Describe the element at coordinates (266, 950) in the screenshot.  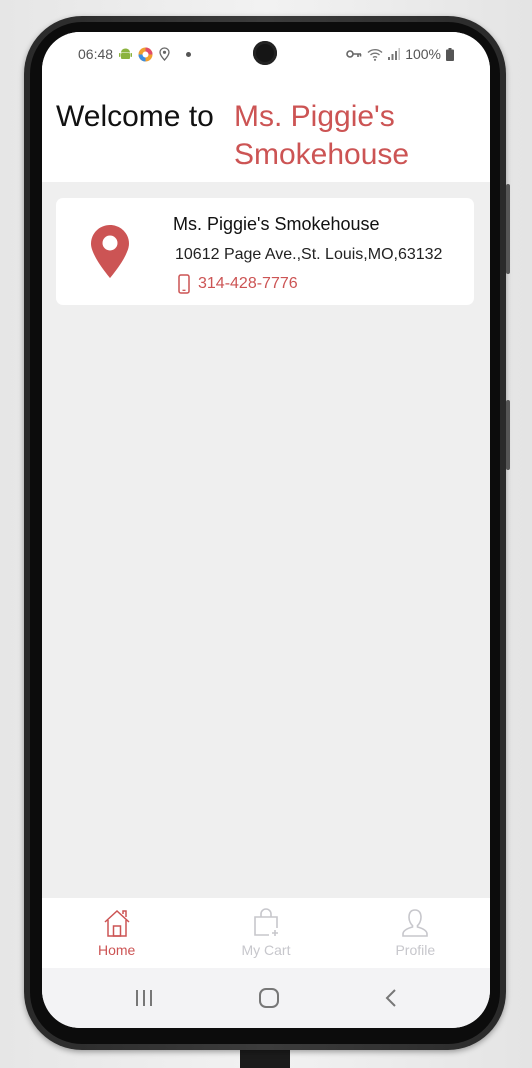
I see `tab-my-cart-label: My Cart` at that location.